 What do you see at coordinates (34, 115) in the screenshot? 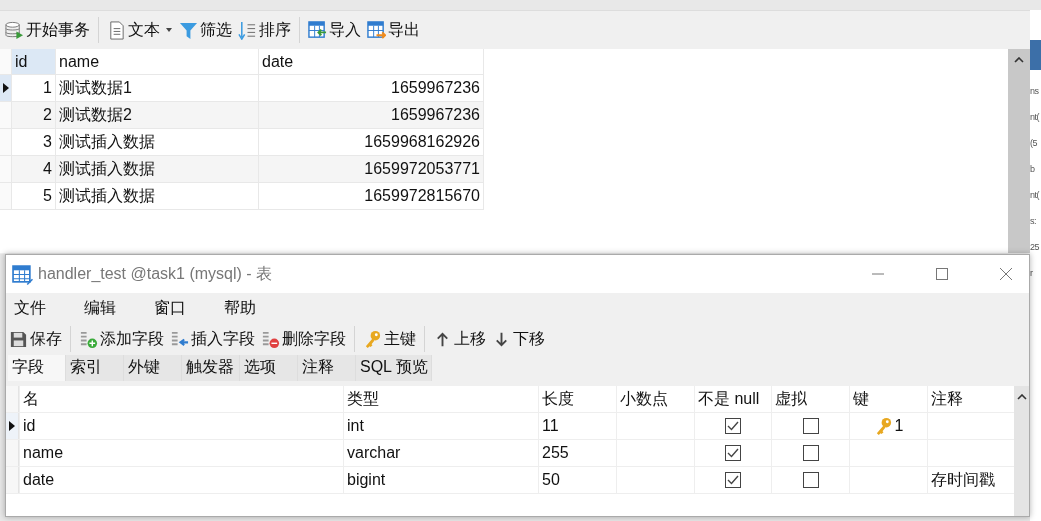
I see `table-cell: 2` at bounding box center [34, 115].